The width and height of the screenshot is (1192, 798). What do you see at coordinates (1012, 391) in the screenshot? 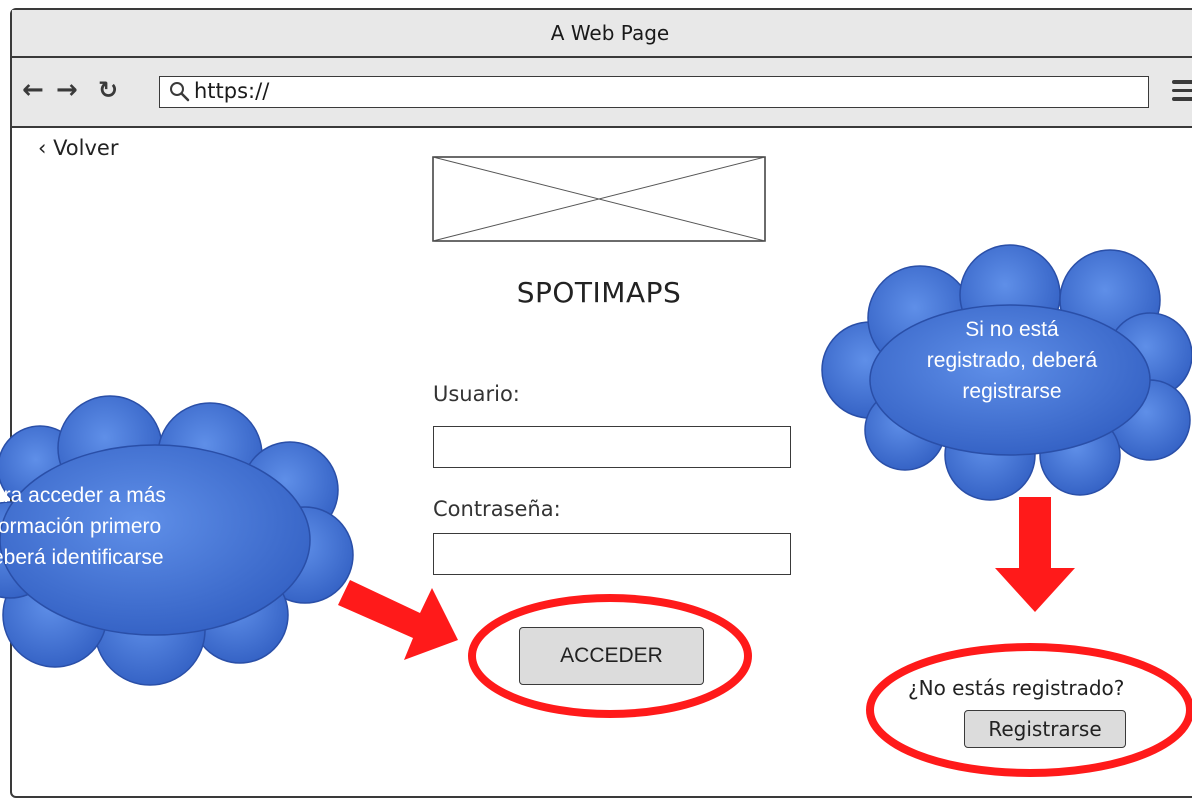
I see `right-cloud-line: registrarse` at bounding box center [1012, 391].